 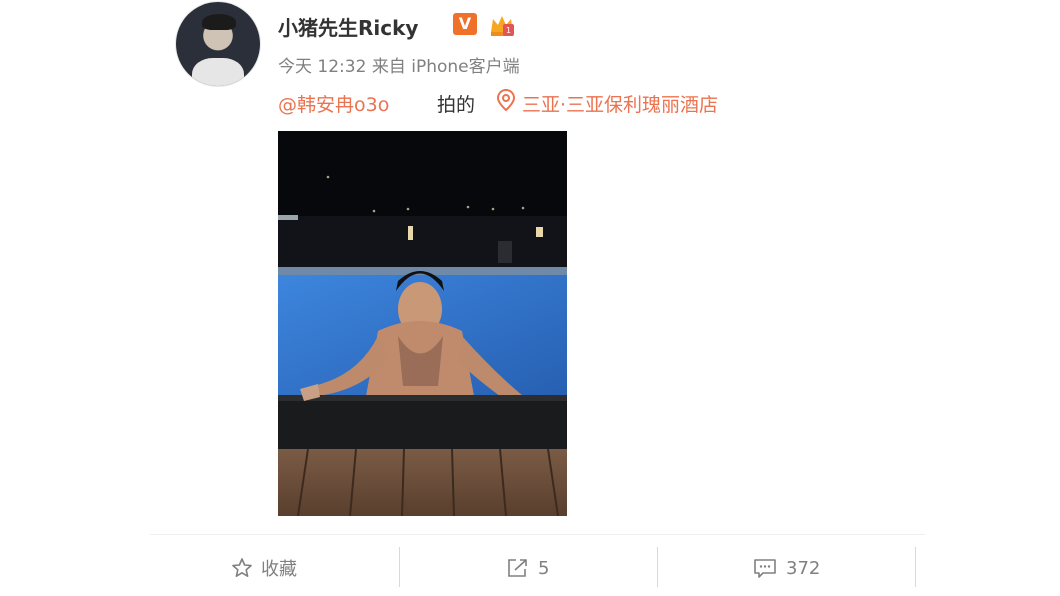 I want to click on comment-count: 372, so click(x=803, y=568).